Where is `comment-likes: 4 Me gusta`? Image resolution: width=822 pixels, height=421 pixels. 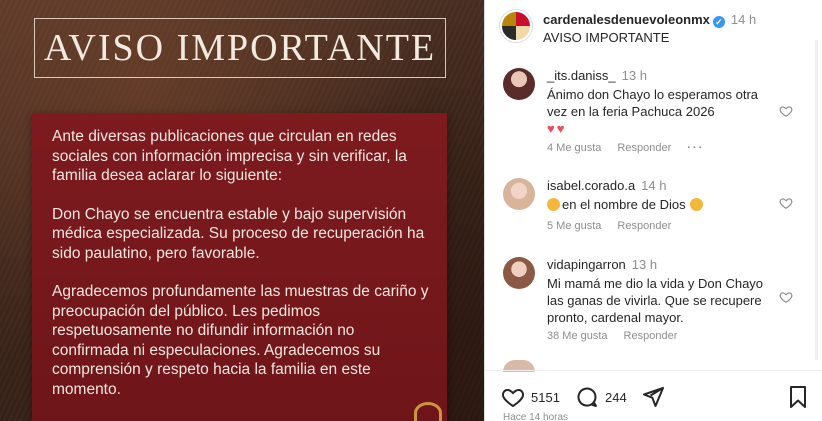
comment-likes: 4 Me gusta is located at coordinates (574, 148).